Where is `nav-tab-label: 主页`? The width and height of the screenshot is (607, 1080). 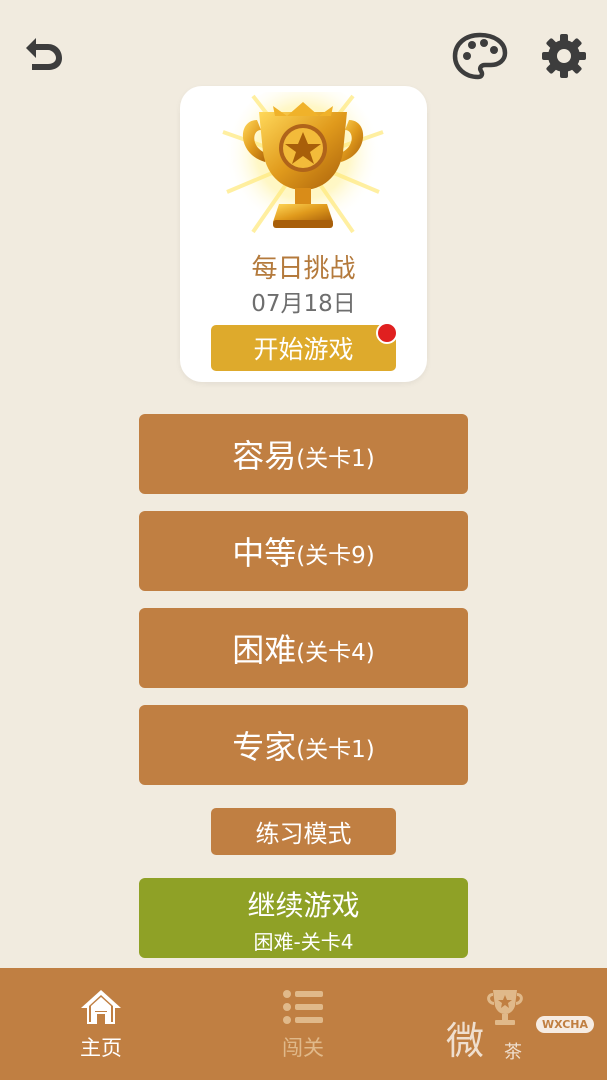 nav-tab-label: 主页 is located at coordinates (101, 1048).